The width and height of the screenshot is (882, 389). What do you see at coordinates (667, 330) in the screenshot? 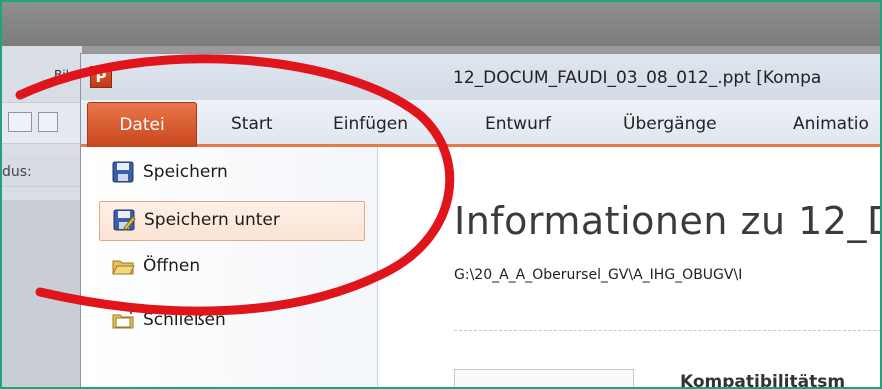
I see `divider` at bounding box center [667, 330].